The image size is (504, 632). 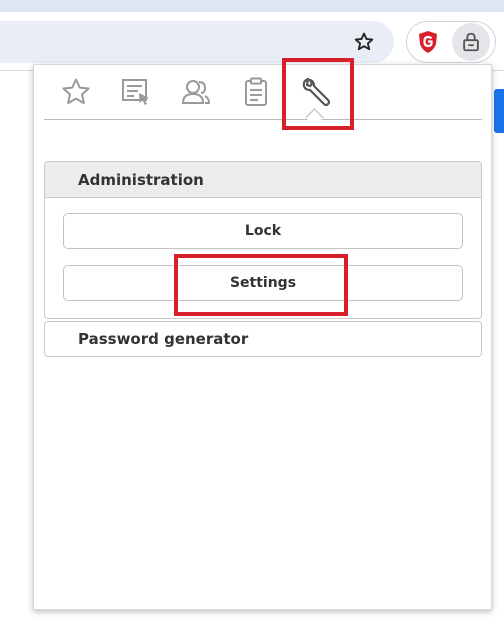 I want to click on page-button-edge, so click(x=499, y=111).